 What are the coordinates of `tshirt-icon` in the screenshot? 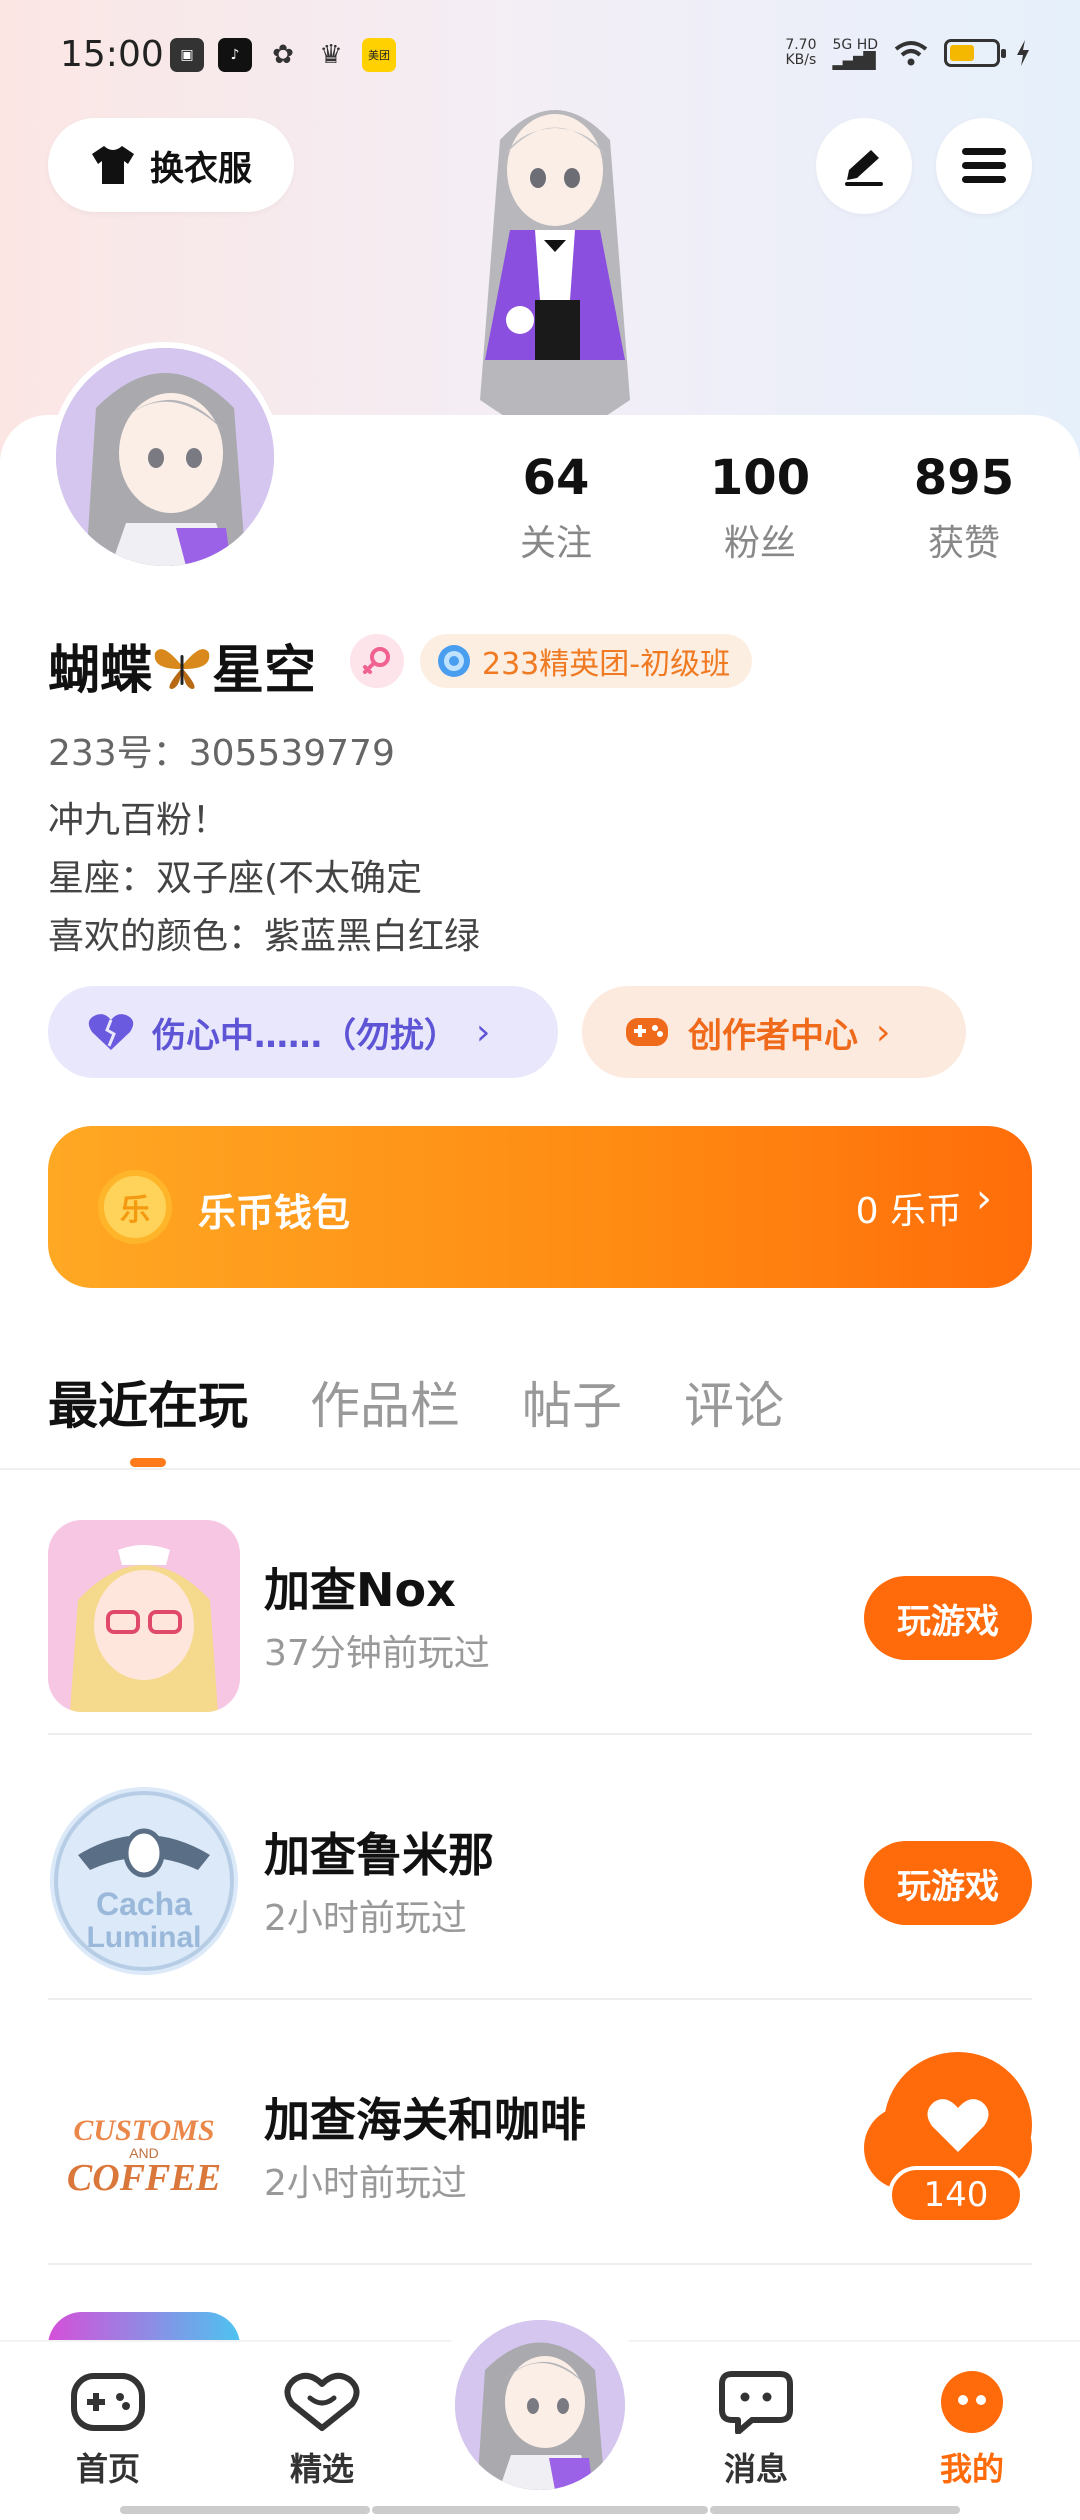 It's located at (113, 165).